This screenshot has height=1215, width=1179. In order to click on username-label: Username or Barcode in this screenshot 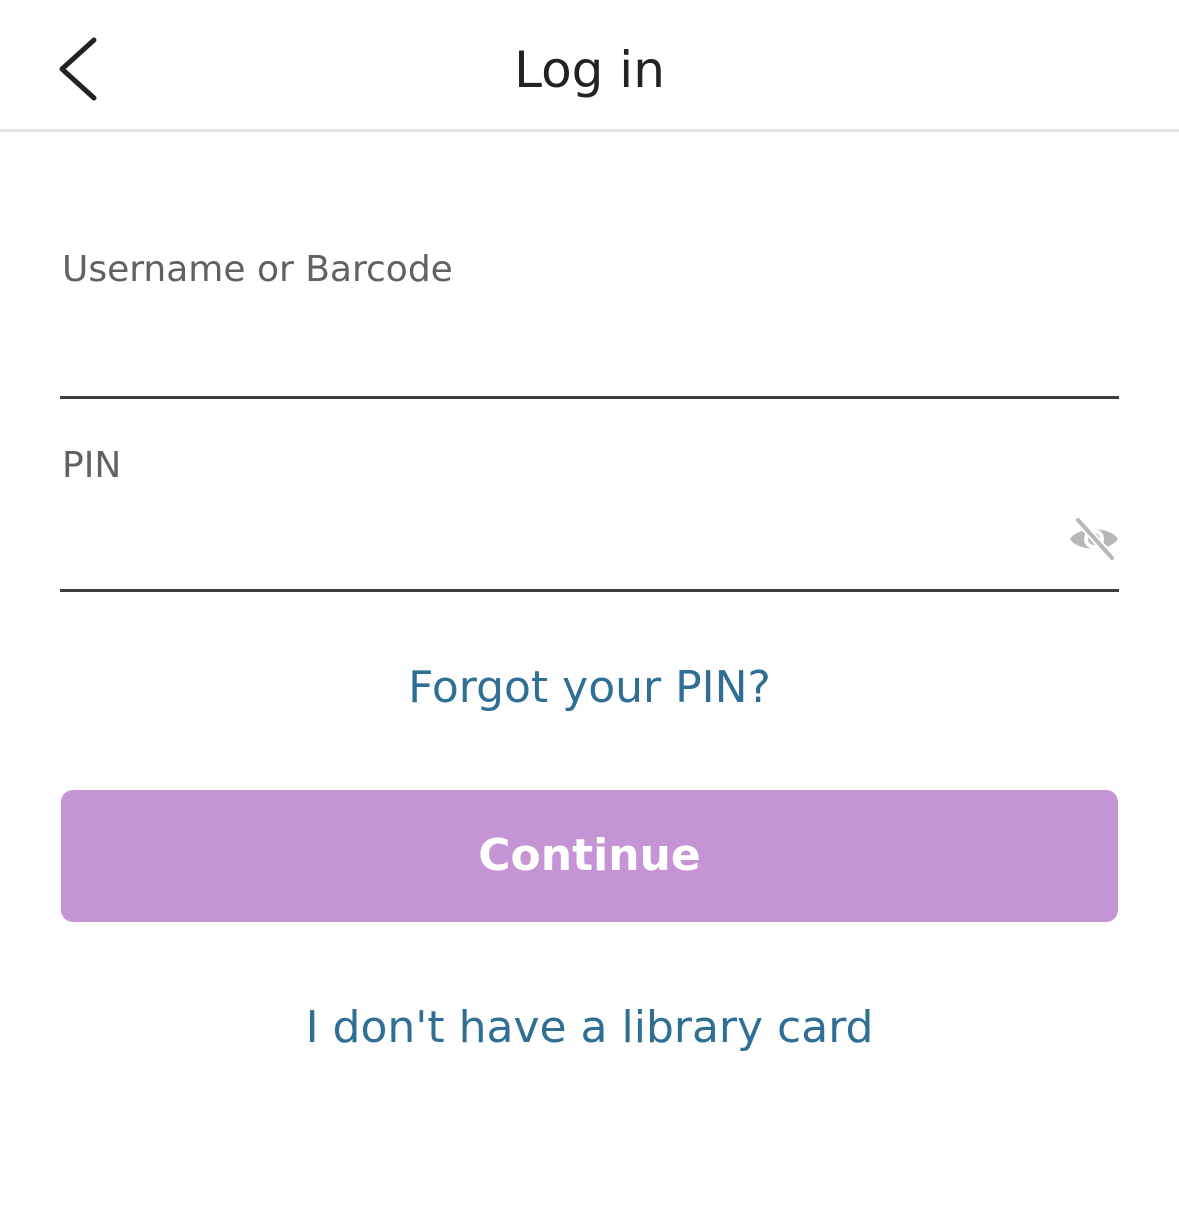, I will do `click(257, 269)`.